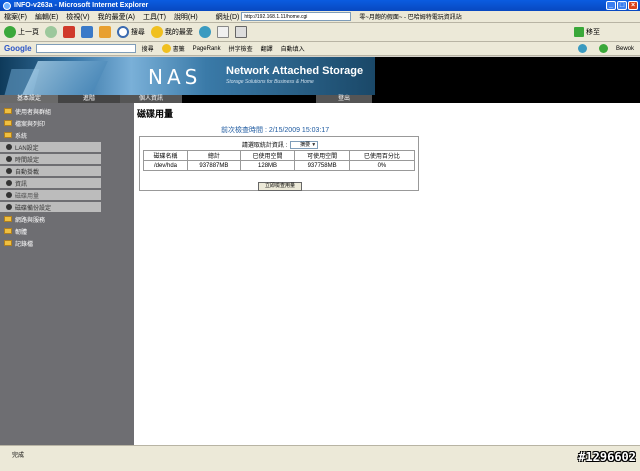 The height and width of the screenshot is (471, 640). I want to click on google-settings-button, so click(580, 48).